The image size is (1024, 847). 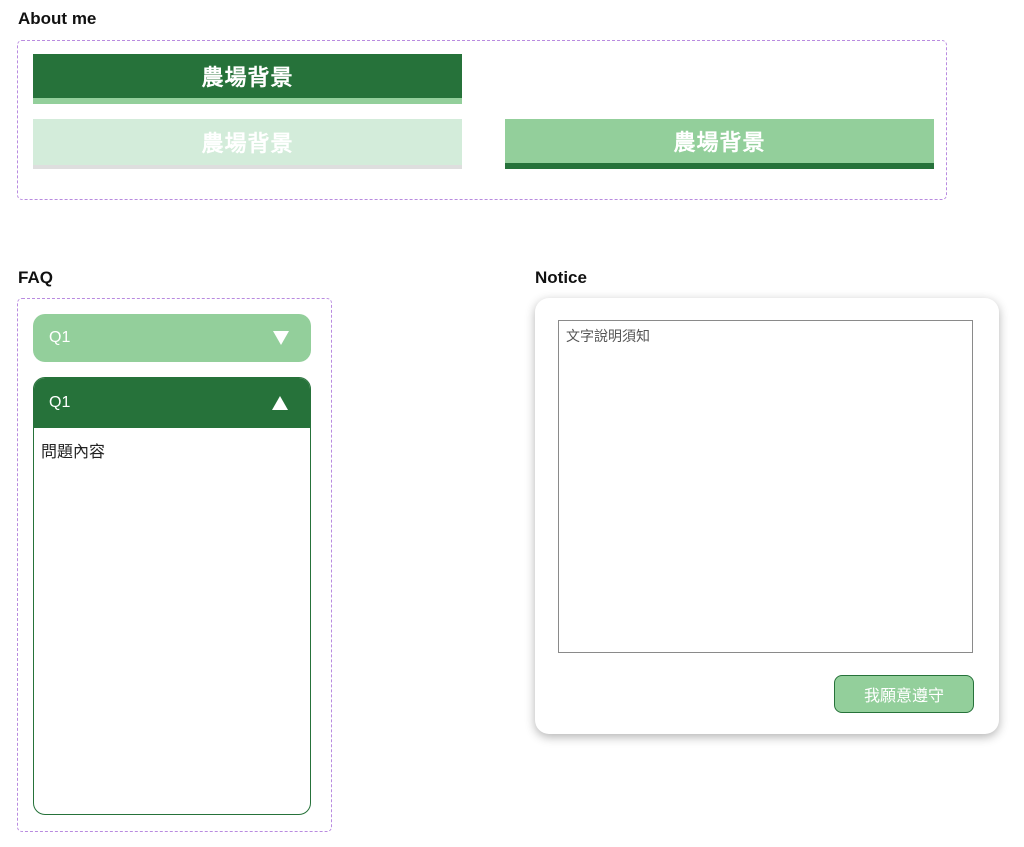 What do you see at coordinates (57, 18) in the screenshot?
I see `about-section-title: About me` at bounding box center [57, 18].